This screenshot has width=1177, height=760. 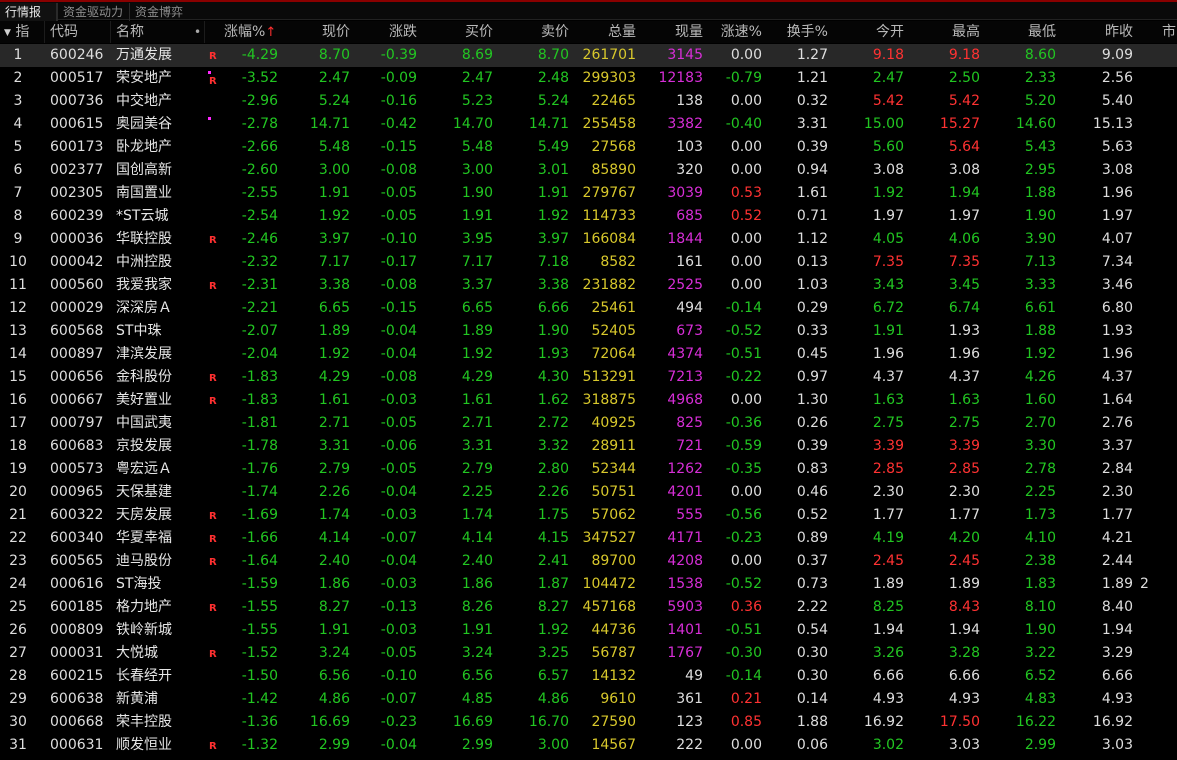 I want to click on header-more: 市, so click(x=1169, y=32).